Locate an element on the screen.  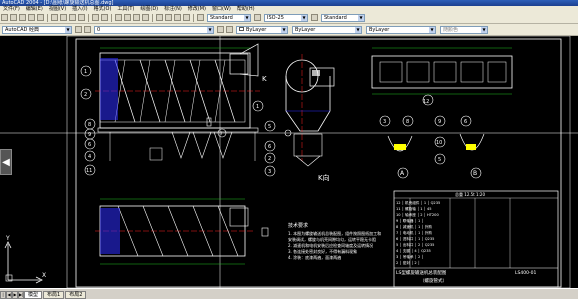
color-swatch-icon is located at coordinates (241, 29).